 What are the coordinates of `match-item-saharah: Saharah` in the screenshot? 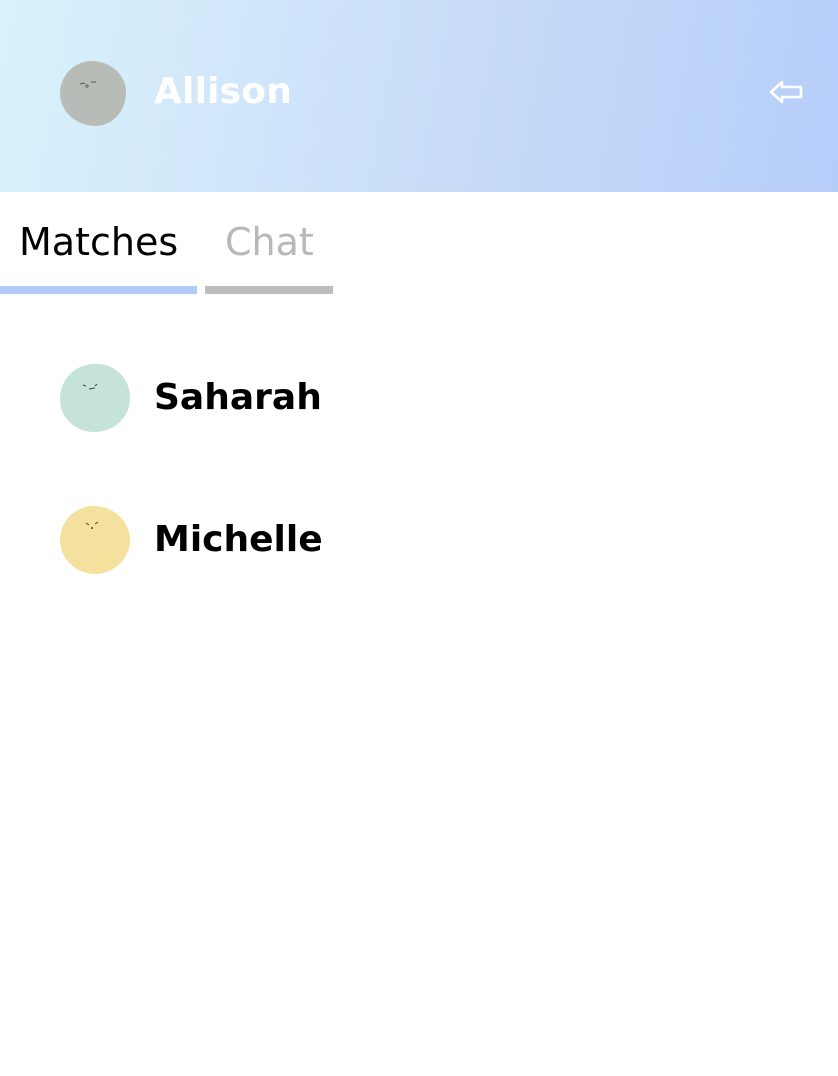 It's located at (419, 399).